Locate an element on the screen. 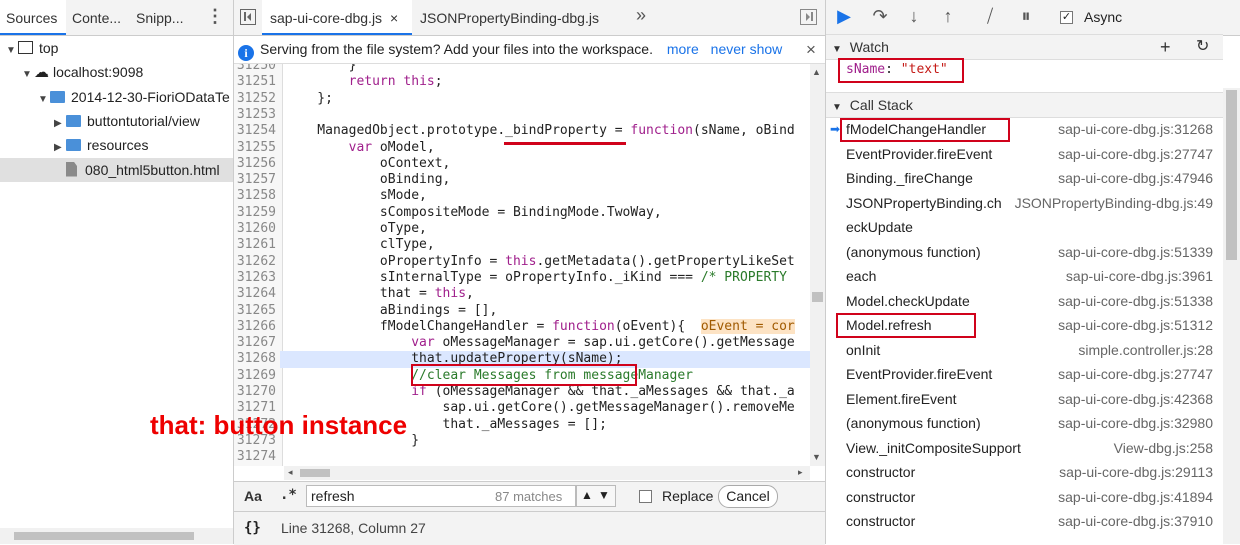  line-number: 31264 is located at coordinates (257, 294).